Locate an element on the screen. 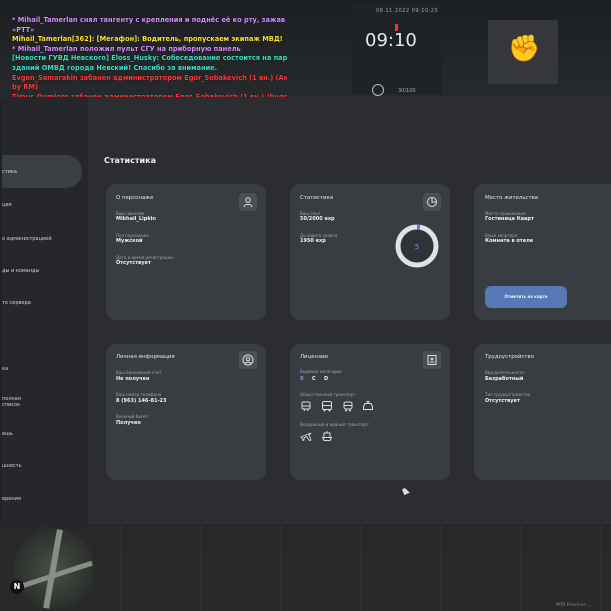  employment-type-label: Тип трудоустройства is located at coordinates (508, 394).